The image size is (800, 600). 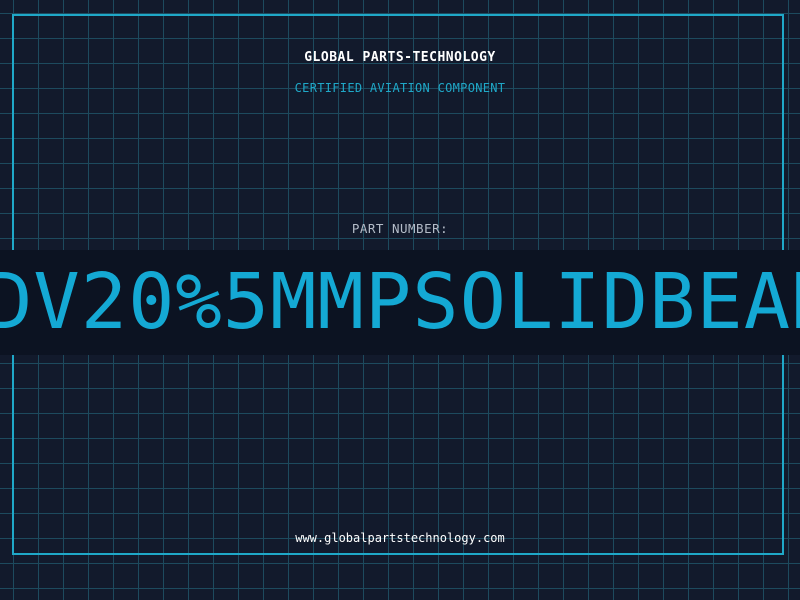 What do you see at coordinates (400, 57) in the screenshot?
I see `company-name: GLOBAL PARTS-TECHNOLOGY` at bounding box center [400, 57].